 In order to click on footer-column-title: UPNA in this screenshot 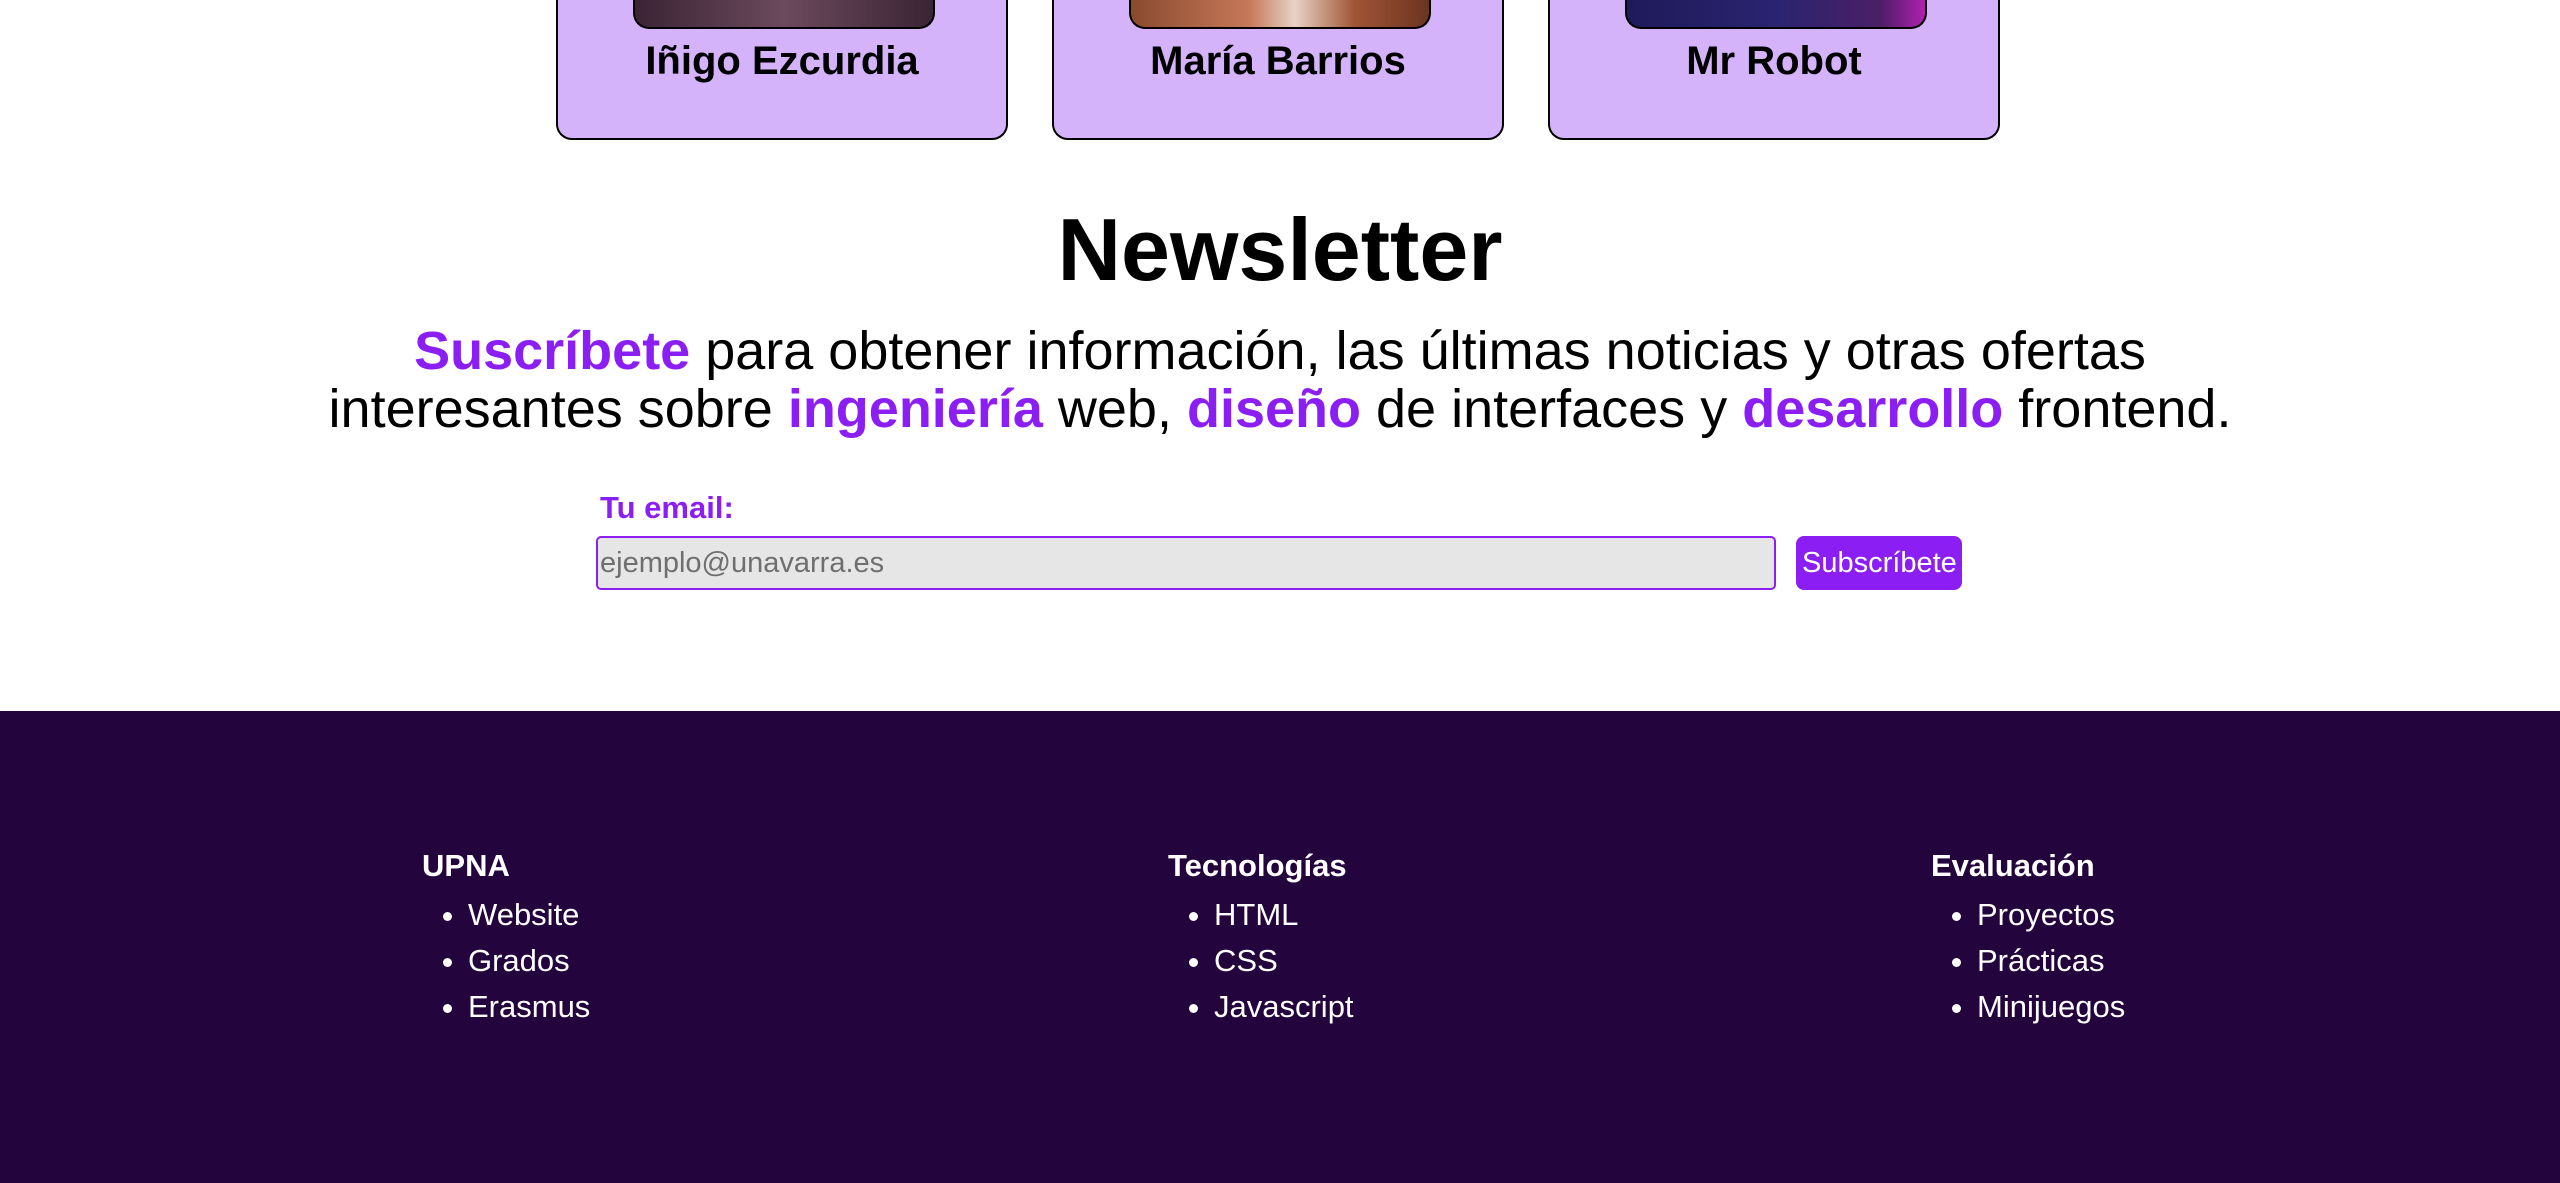, I will do `click(466, 865)`.